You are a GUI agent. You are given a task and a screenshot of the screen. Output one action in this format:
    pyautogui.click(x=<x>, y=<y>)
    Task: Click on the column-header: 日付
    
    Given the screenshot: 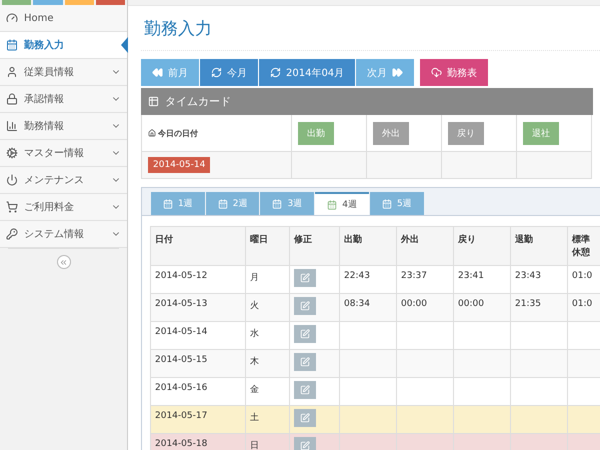 What is the action you would take?
    pyautogui.click(x=198, y=246)
    